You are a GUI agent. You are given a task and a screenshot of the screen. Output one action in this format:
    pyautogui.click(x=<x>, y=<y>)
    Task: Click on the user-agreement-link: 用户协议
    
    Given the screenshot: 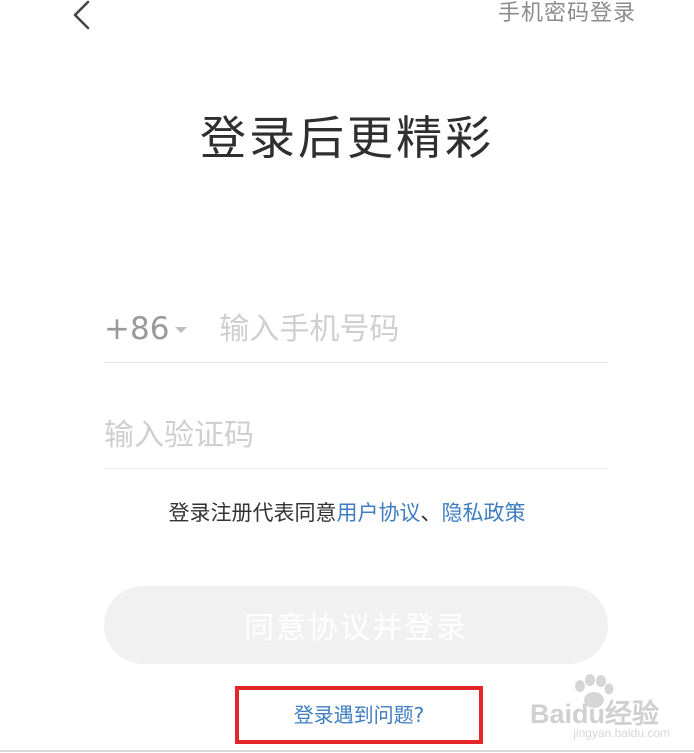 What is the action you would take?
    pyautogui.click(x=379, y=513)
    